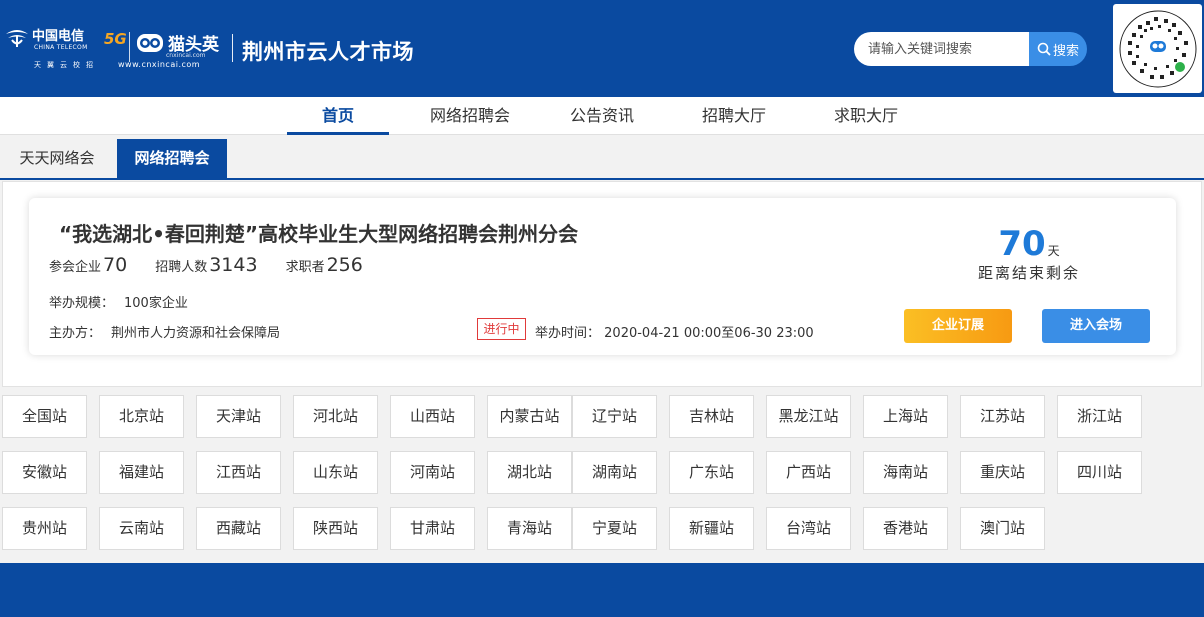  What do you see at coordinates (711, 528) in the screenshot?
I see `station-button: 新疆站` at bounding box center [711, 528].